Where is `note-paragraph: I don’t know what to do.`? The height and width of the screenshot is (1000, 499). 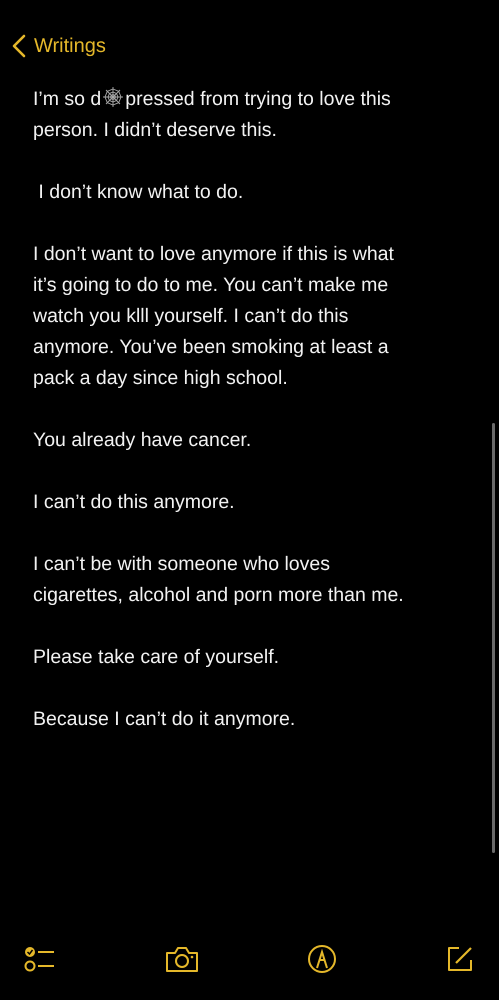 note-paragraph: I don’t know what to do. is located at coordinates (140, 192).